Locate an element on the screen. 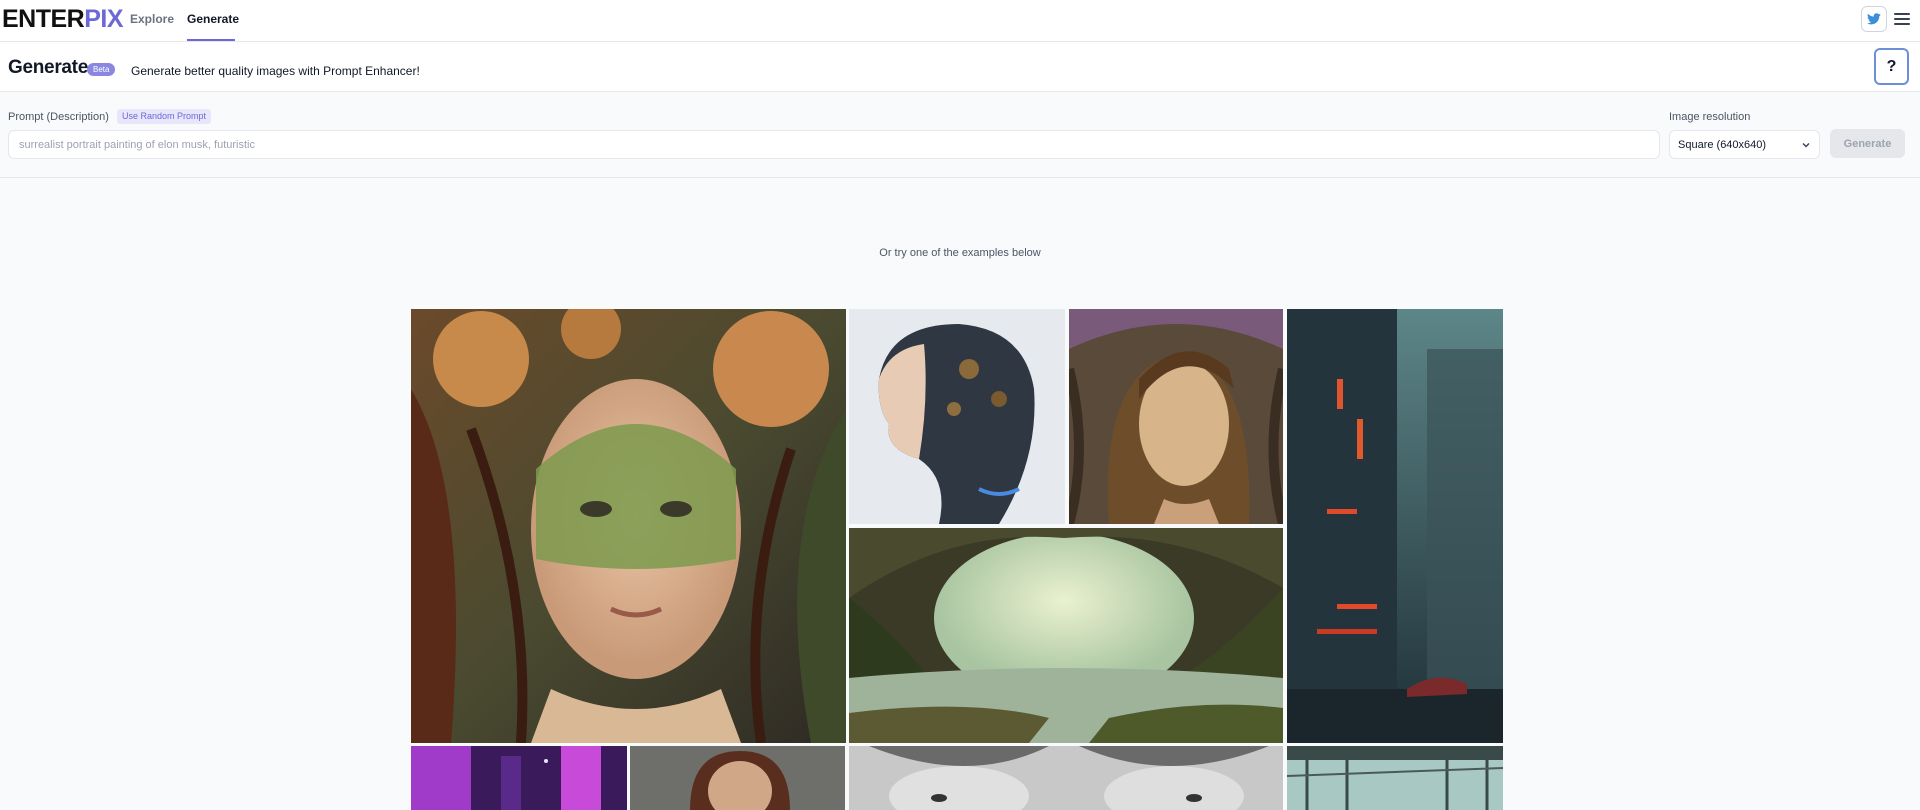 The height and width of the screenshot is (810, 1920). cyberpunk-tower-image is located at coordinates (1395, 526).